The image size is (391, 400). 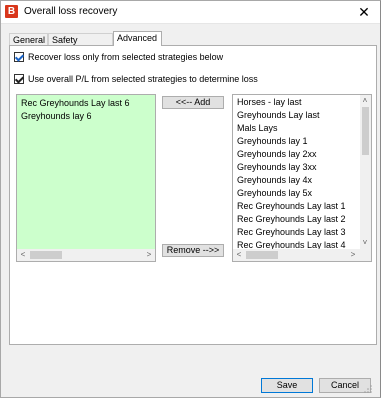 I want to click on close-icon: ✕, so click(x=364, y=12).